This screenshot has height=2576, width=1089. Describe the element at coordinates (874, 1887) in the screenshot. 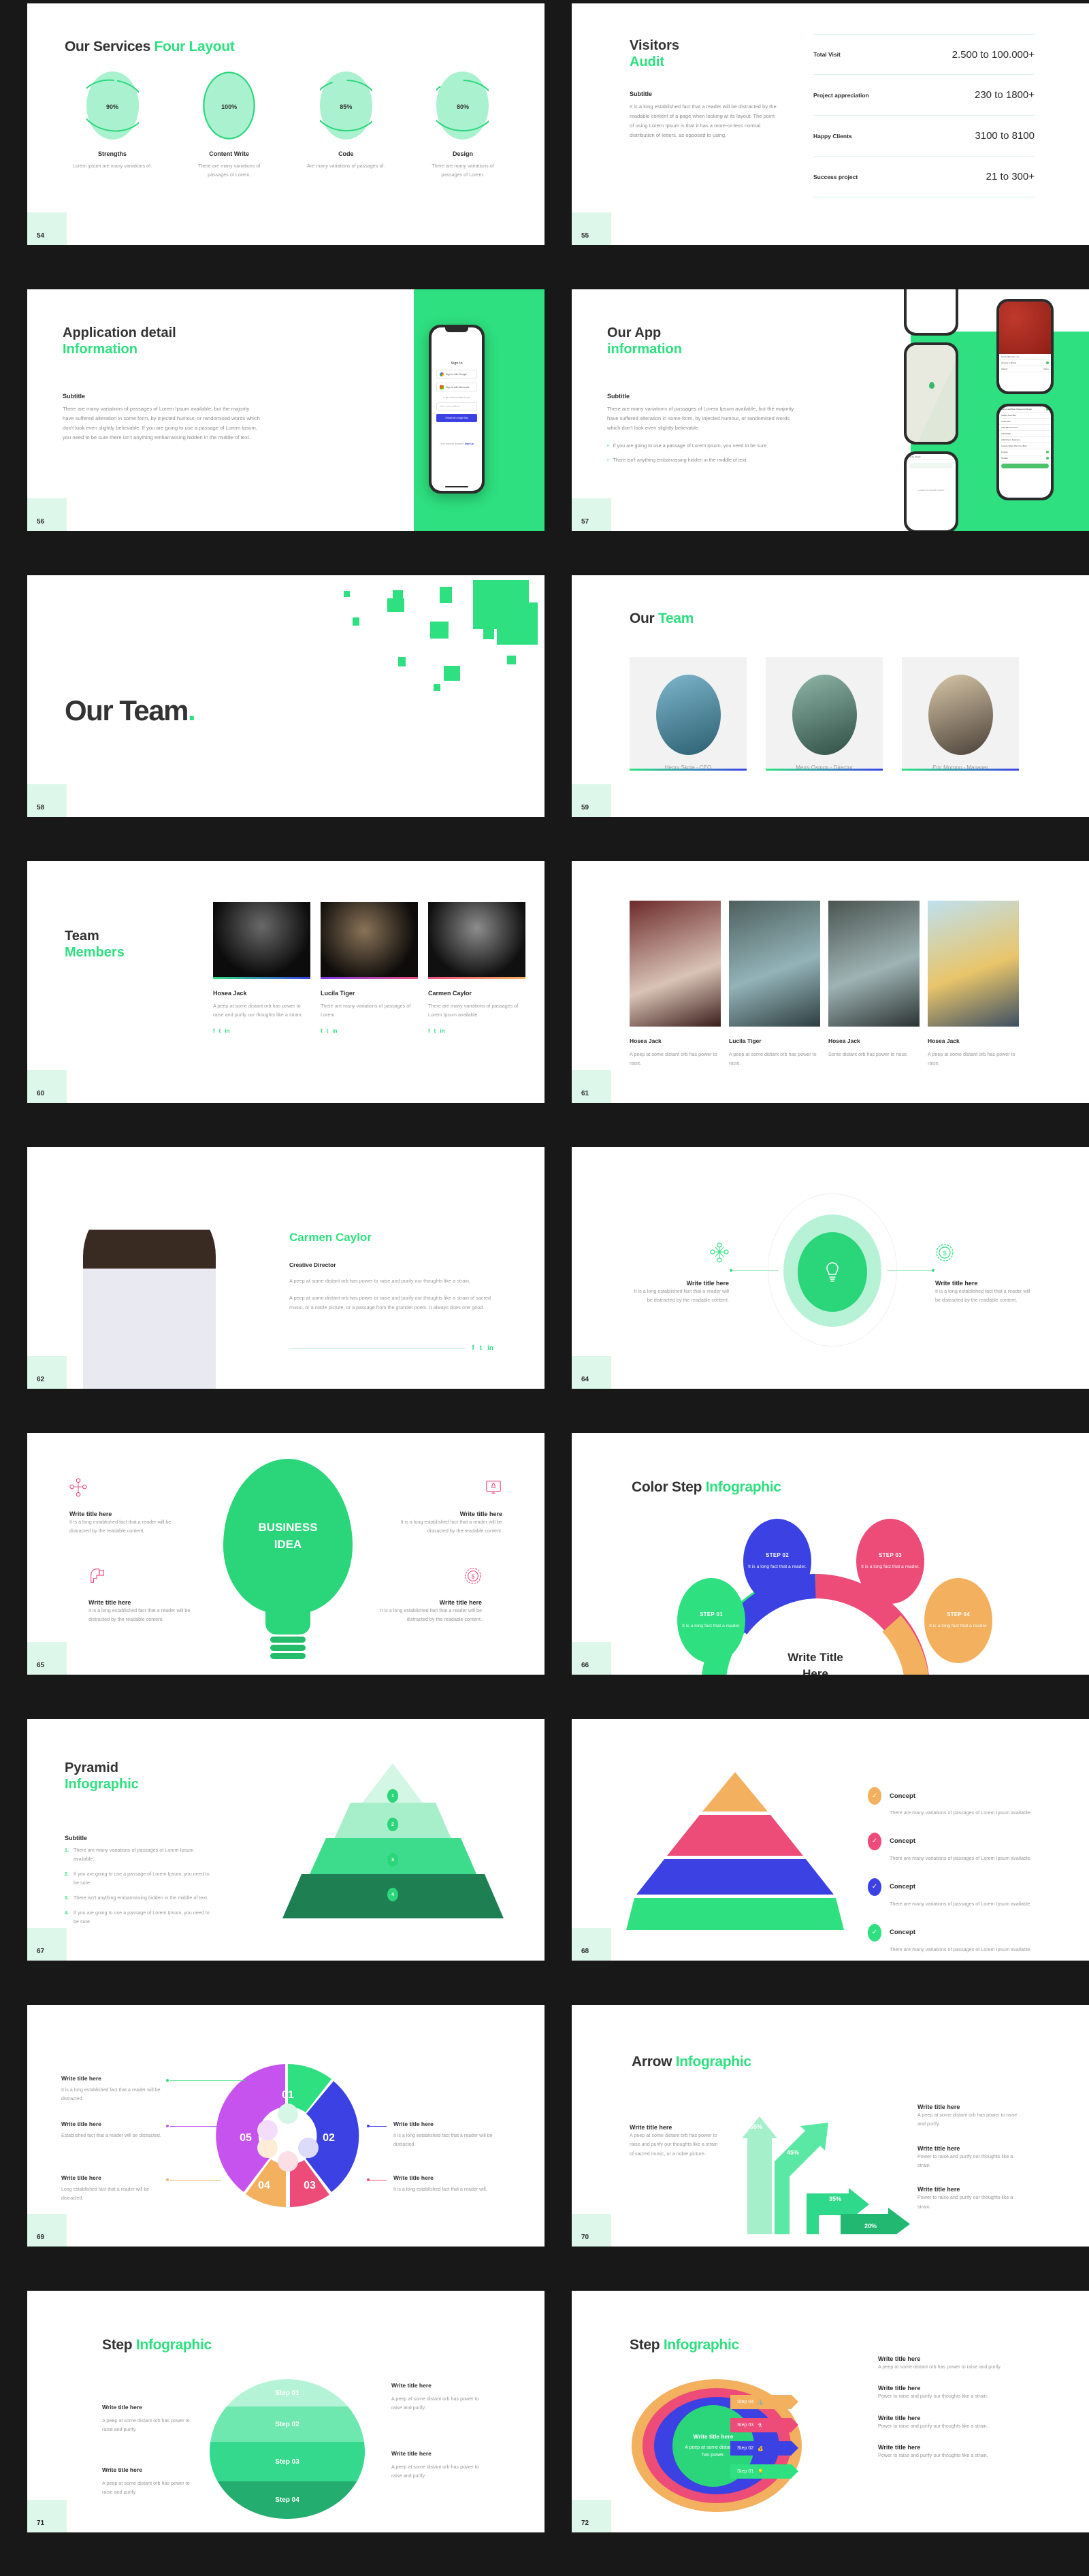

I see `check-icon: ✓` at that location.